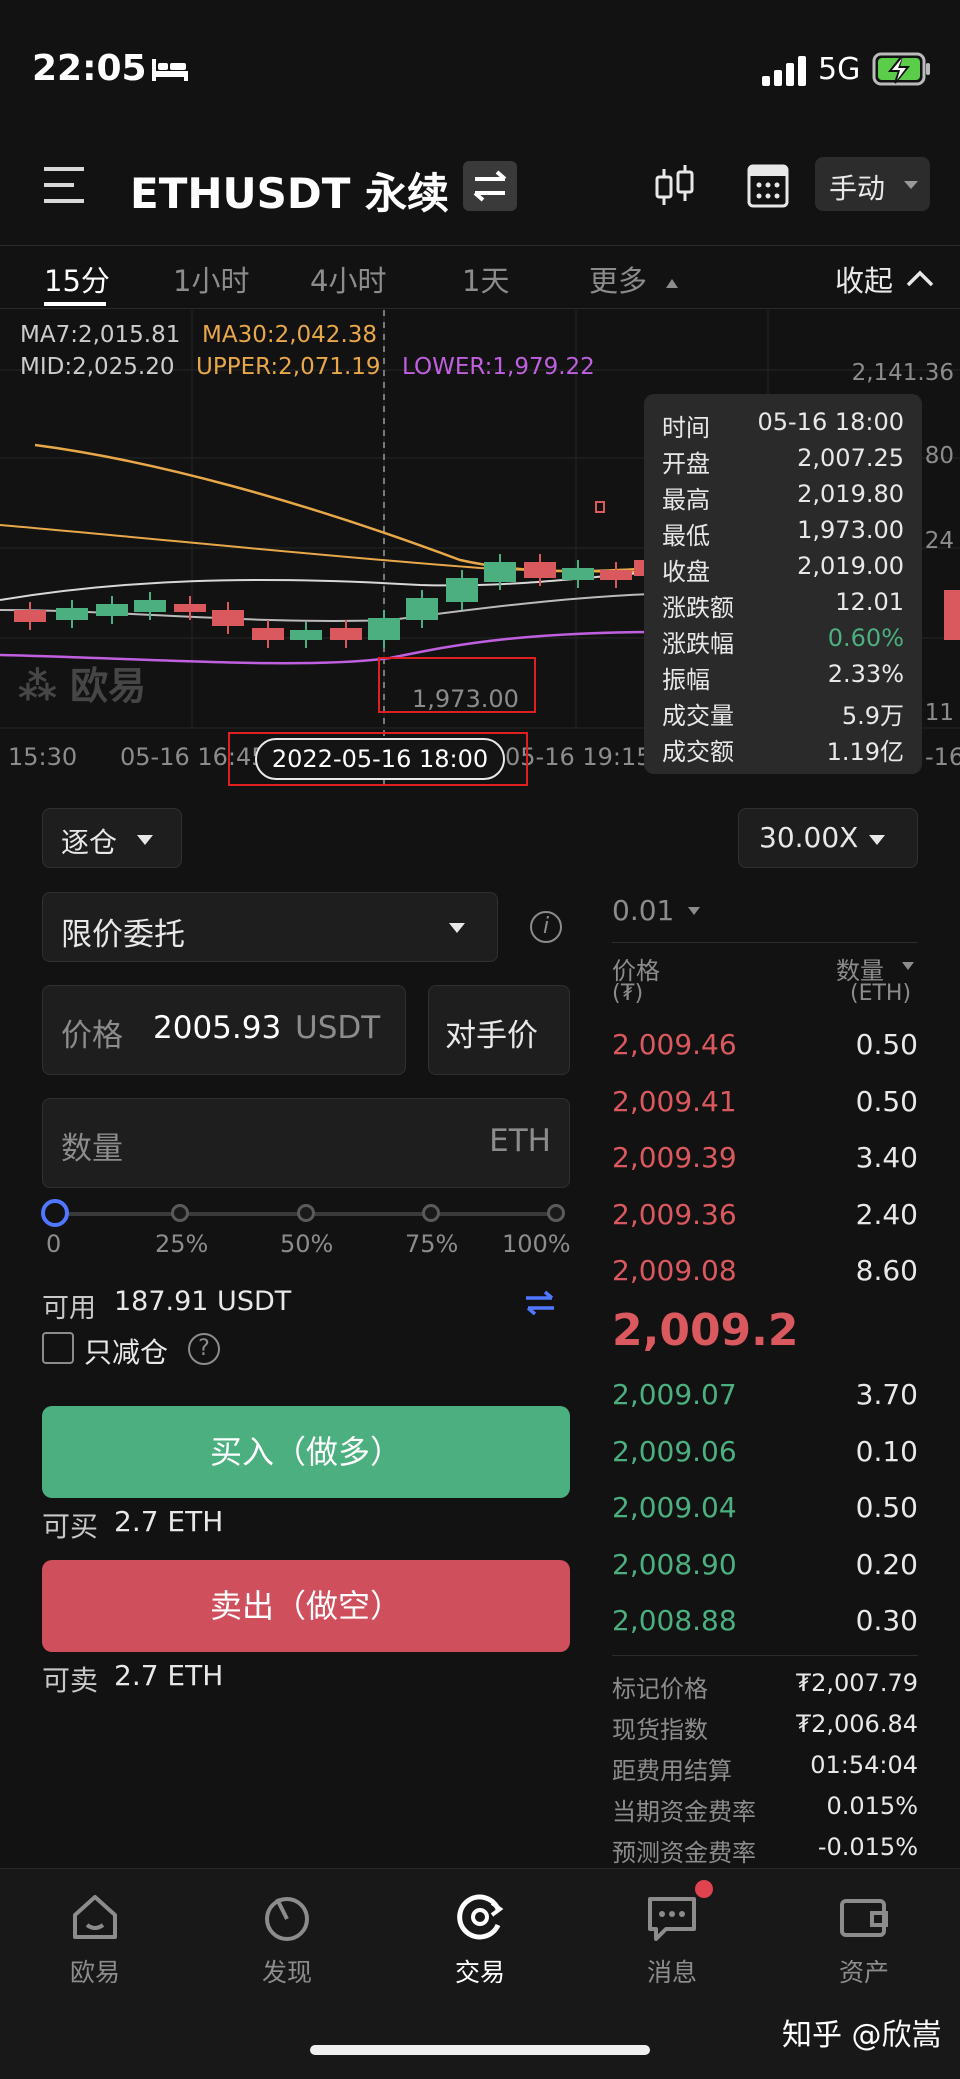  Describe the element at coordinates (618, 279) in the screenshot. I see `tab-more: 更多` at that location.